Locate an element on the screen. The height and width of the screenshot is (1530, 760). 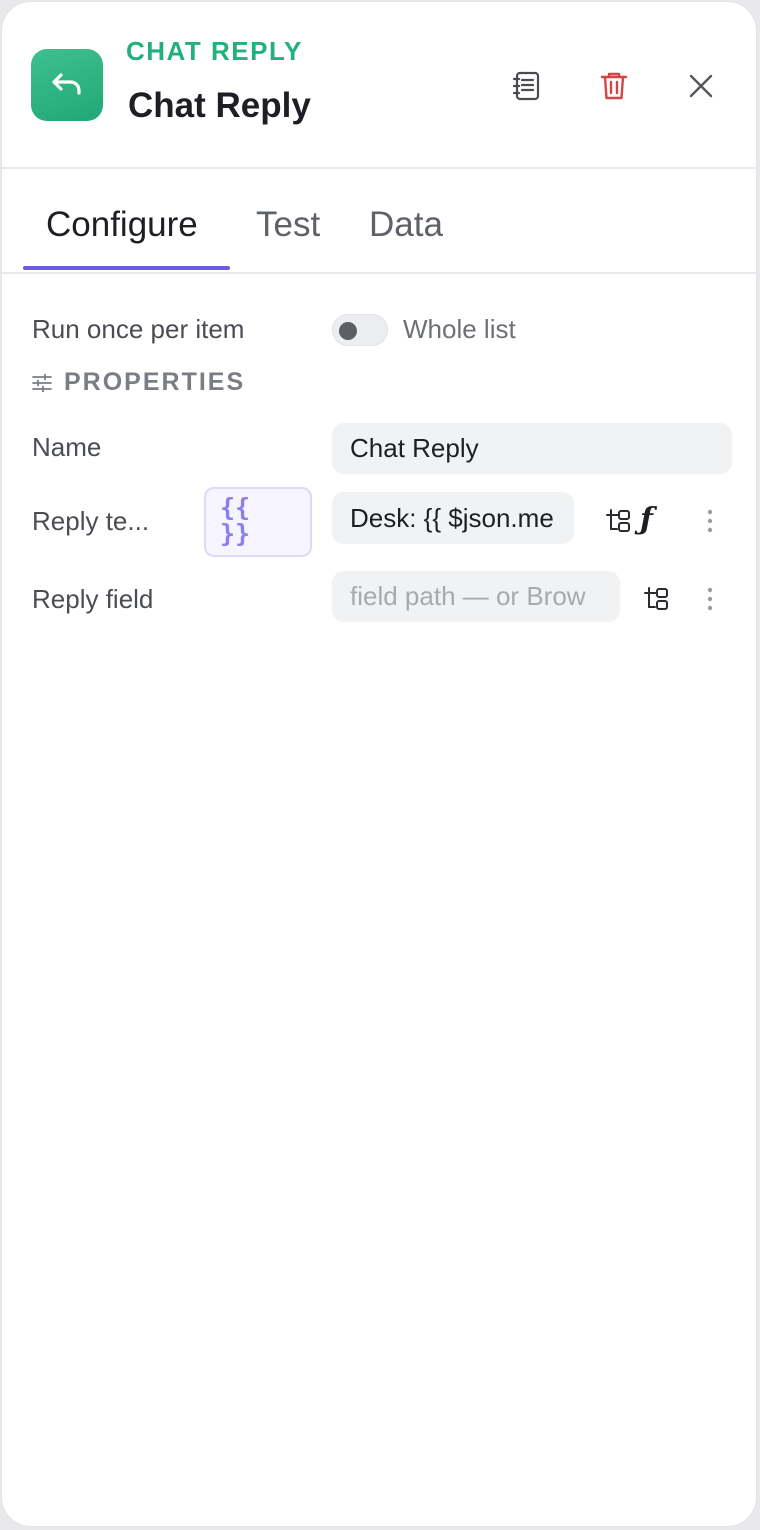
reply-arrow-icon is located at coordinates (67, 85).